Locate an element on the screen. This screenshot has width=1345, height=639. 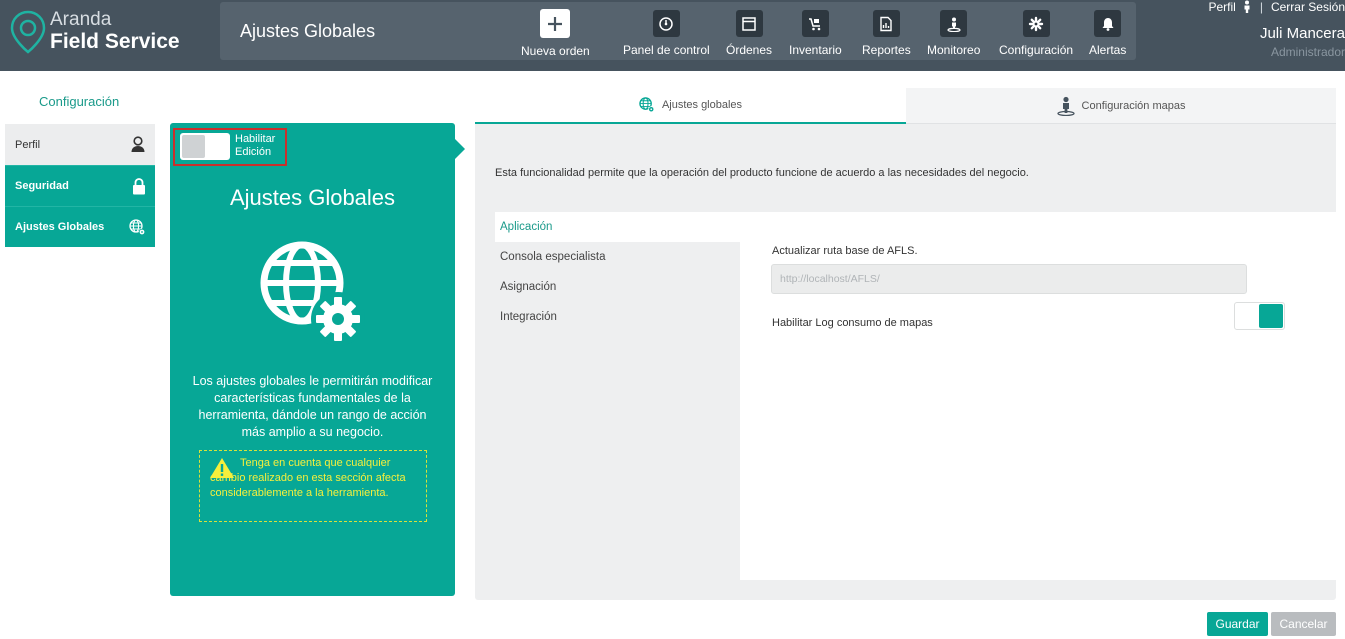
edit-toggle is located at coordinates (205, 146).